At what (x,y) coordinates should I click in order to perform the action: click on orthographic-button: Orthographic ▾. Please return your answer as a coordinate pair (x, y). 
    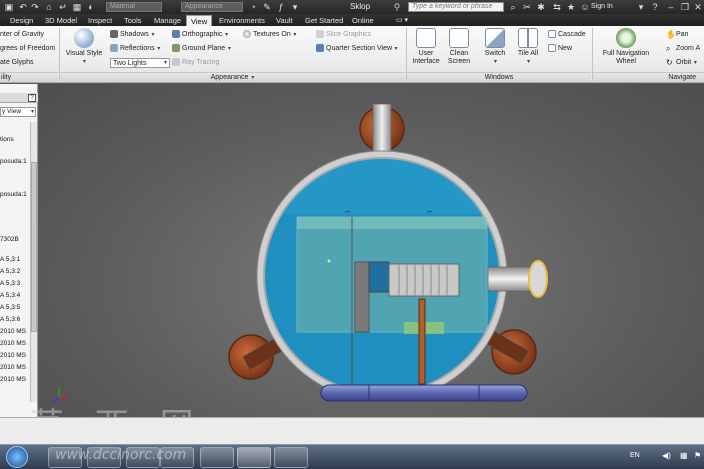
    Looking at the image, I should click on (200, 35).